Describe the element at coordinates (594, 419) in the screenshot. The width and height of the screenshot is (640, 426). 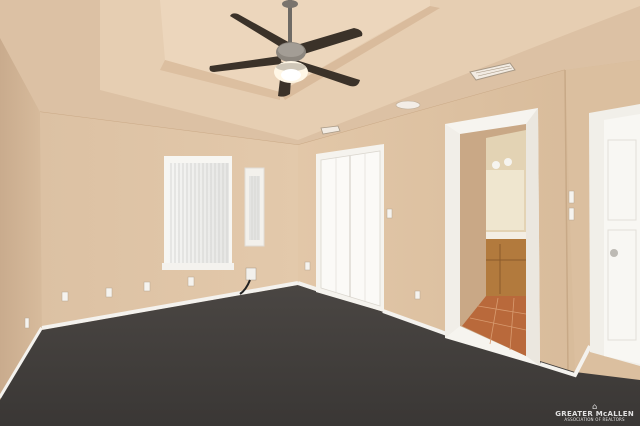
I see `watermark-subtitle: ASSOCIATION OF REALTORS` at that location.